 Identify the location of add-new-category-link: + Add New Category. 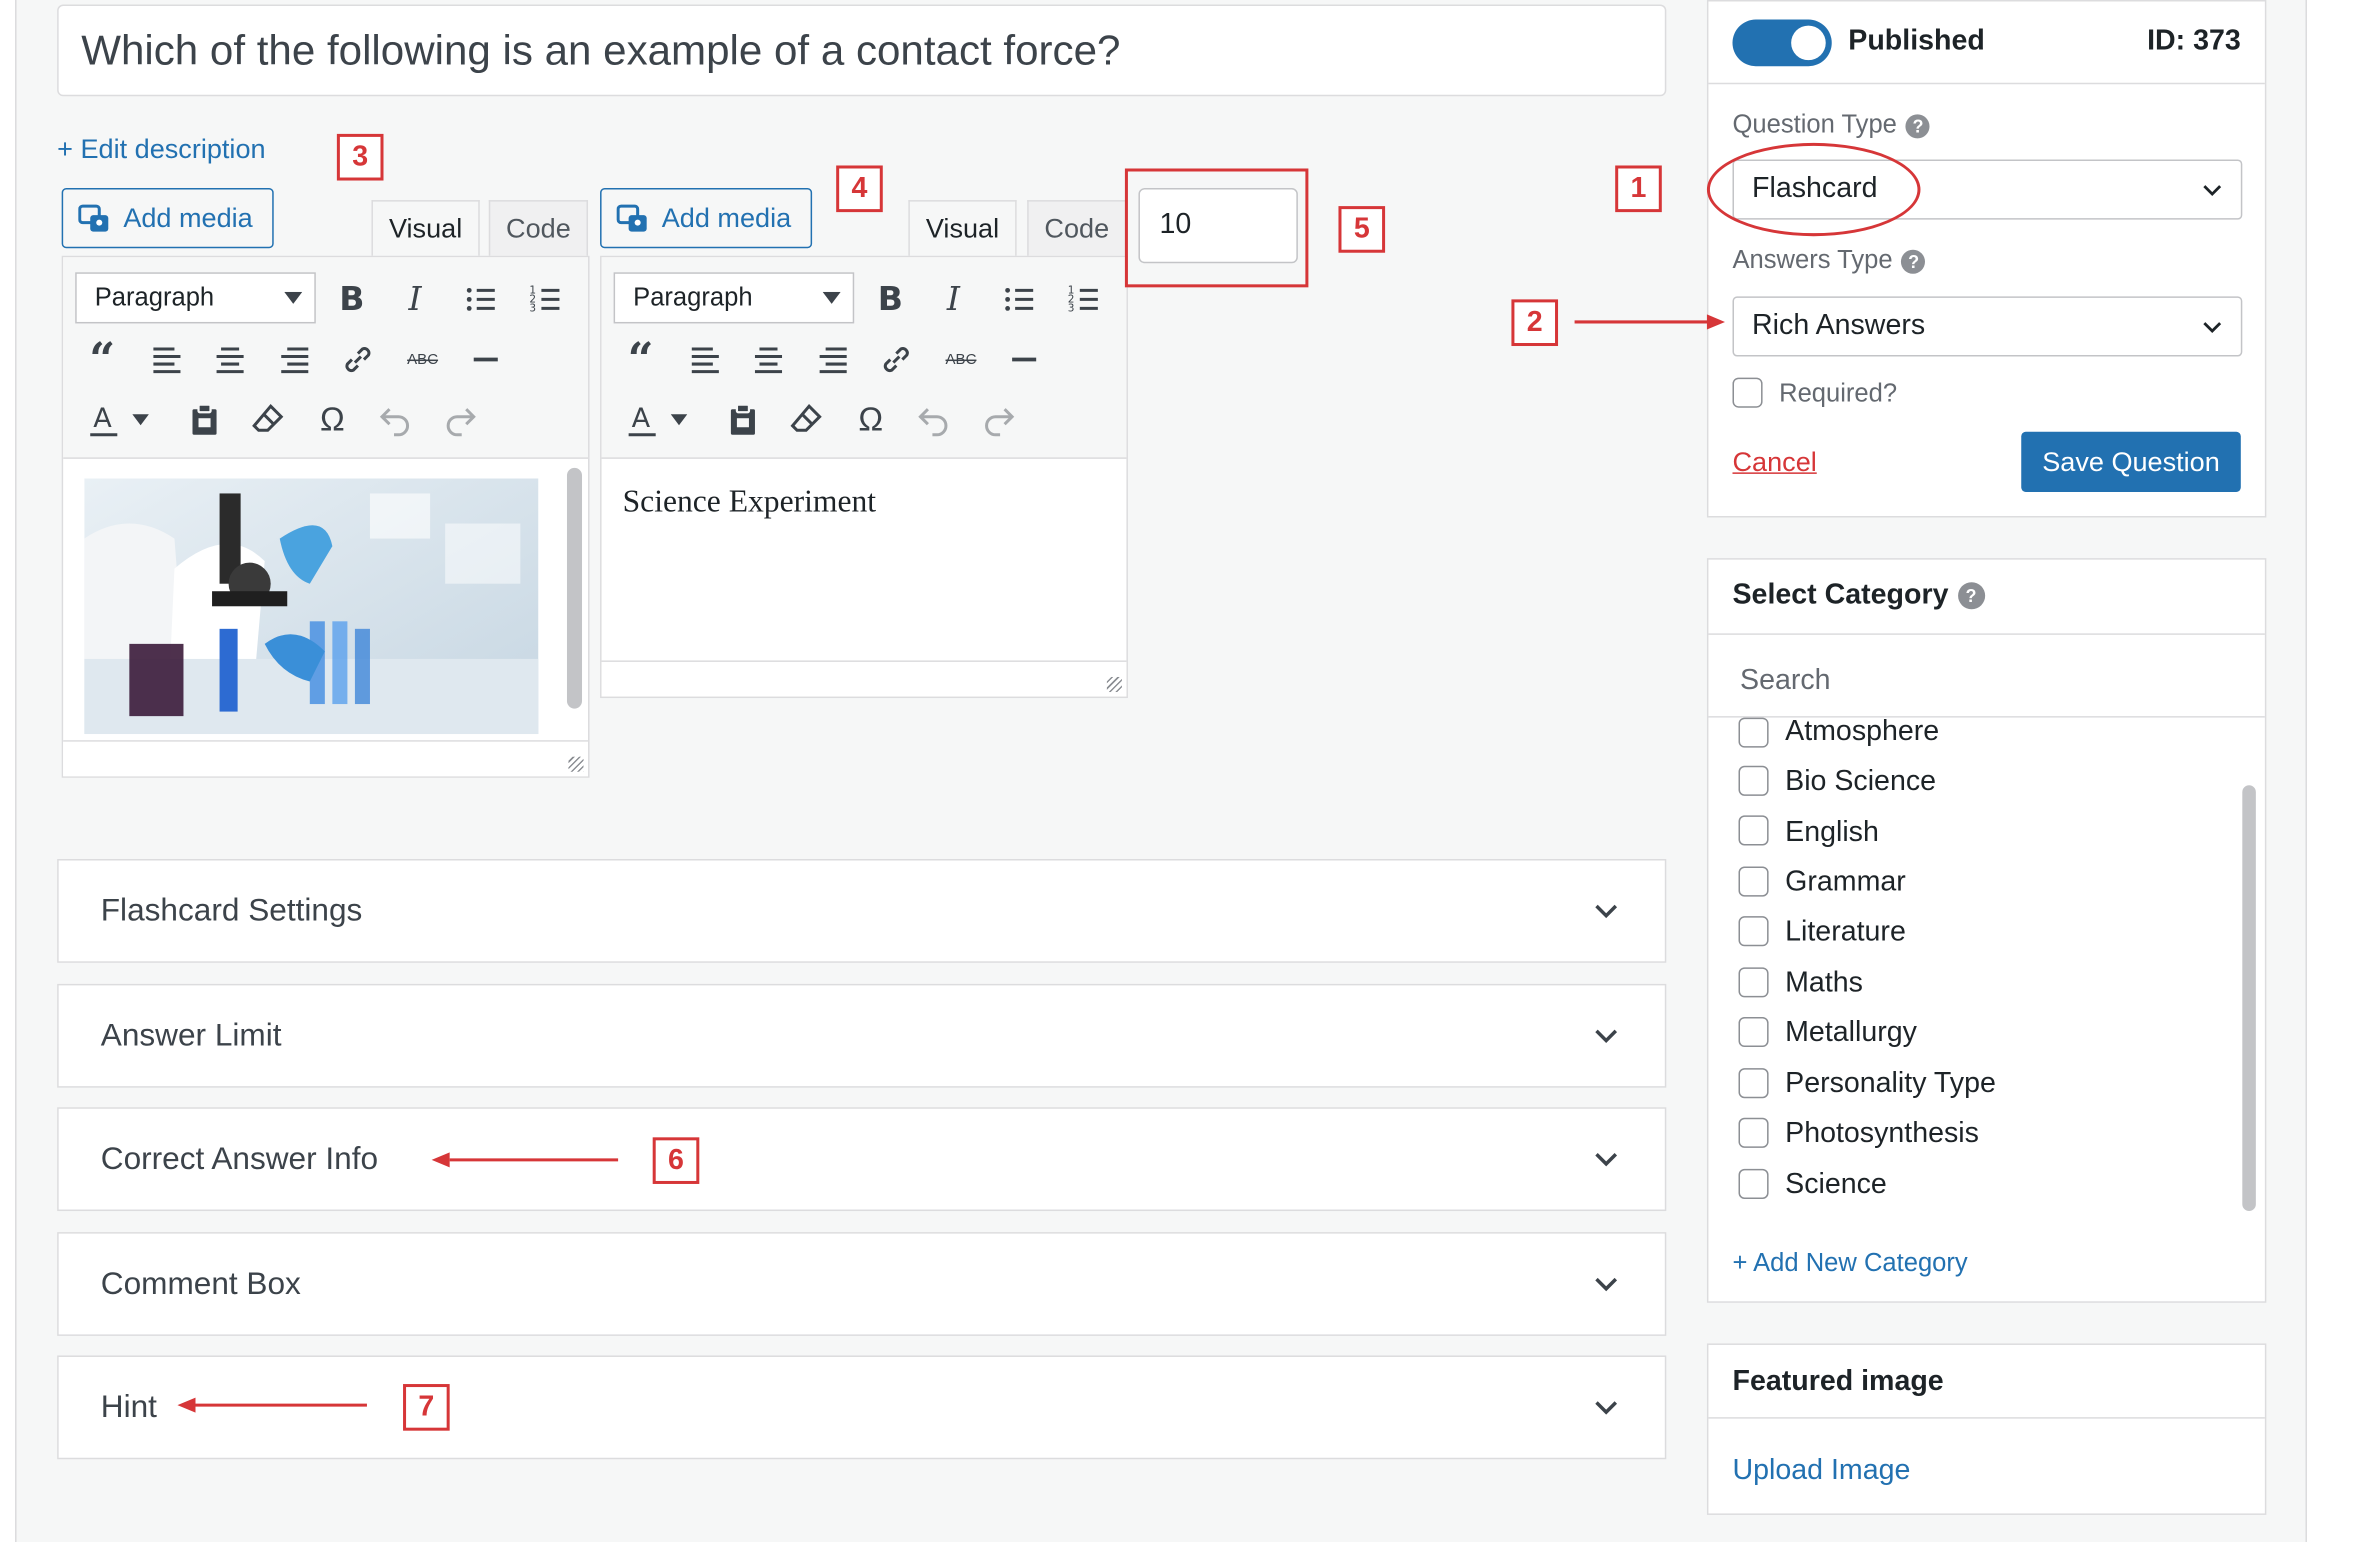
(1849, 1264).